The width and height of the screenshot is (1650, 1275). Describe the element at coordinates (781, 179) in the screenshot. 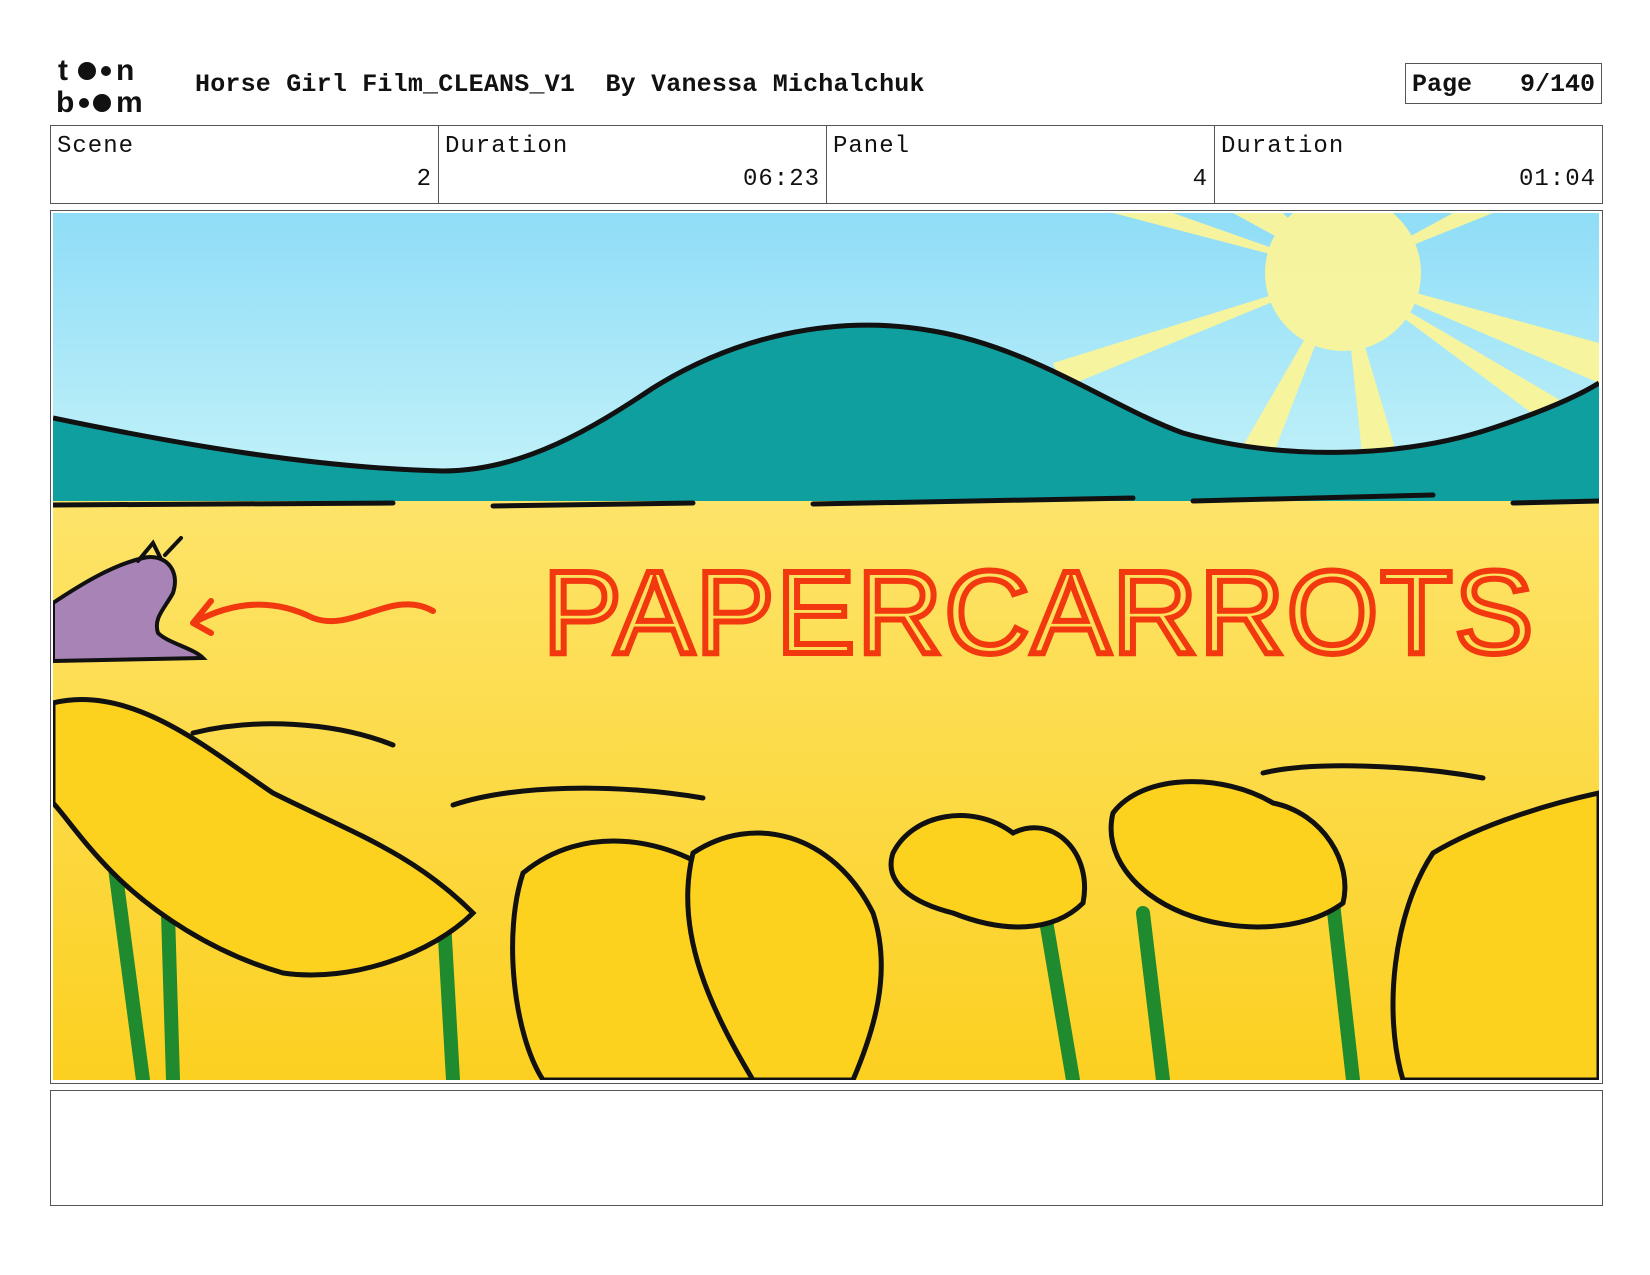

I see `scene-duration-value: 06:23` at that location.